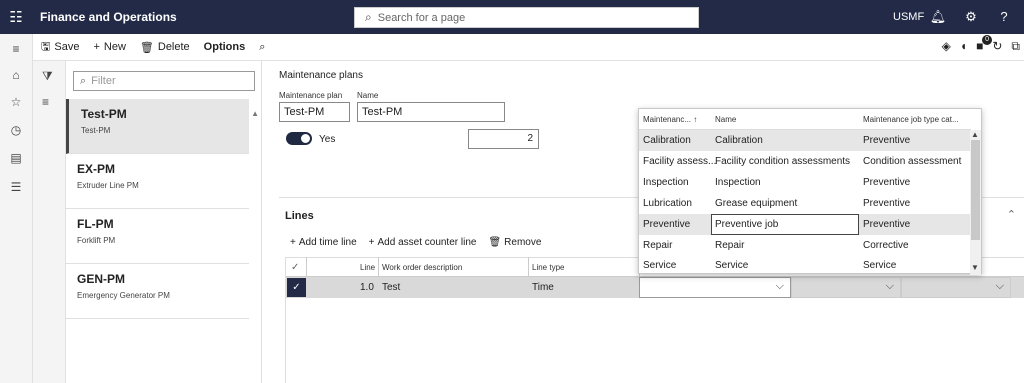 The image size is (1024, 383). Describe the element at coordinates (255, 113) in the screenshot. I see `list-scroll-up-icon: ▲` at that location.